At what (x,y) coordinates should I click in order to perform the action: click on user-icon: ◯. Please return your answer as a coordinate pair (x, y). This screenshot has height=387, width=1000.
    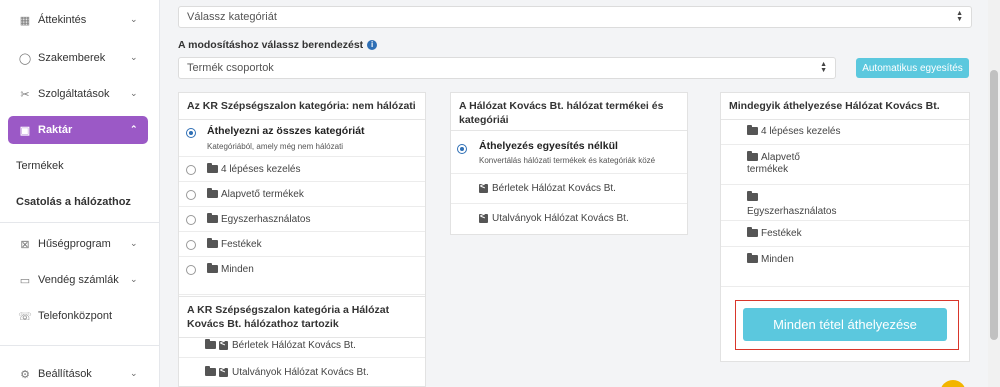
    Looking at the image, I should click on (25, 58).